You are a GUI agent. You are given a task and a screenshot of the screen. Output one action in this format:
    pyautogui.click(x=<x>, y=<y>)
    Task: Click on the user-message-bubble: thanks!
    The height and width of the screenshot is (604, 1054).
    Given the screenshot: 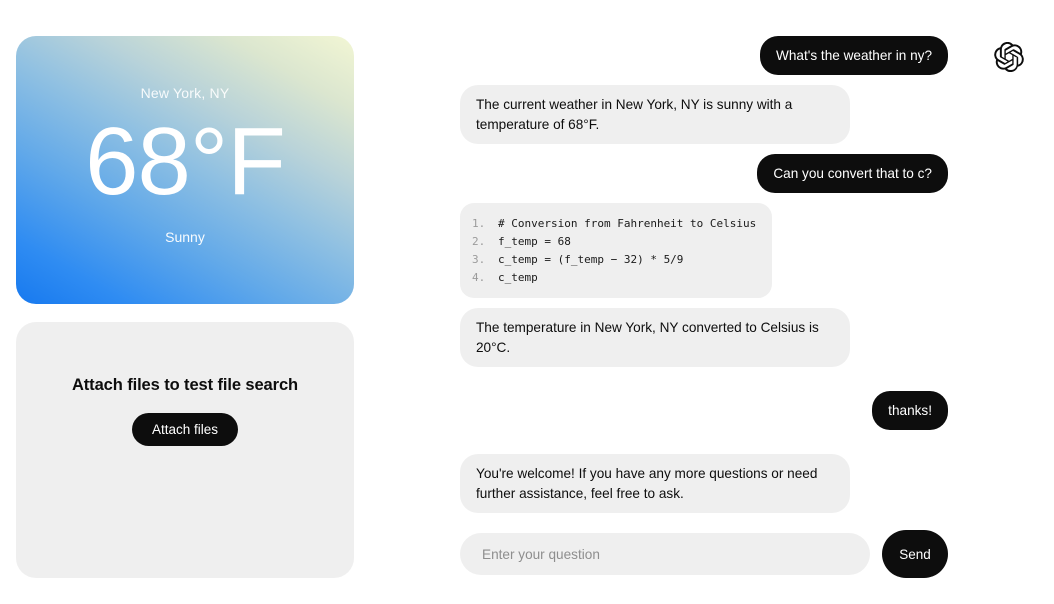 What is the action you would take?
    pyautogui.click(x=910, y=411)
    